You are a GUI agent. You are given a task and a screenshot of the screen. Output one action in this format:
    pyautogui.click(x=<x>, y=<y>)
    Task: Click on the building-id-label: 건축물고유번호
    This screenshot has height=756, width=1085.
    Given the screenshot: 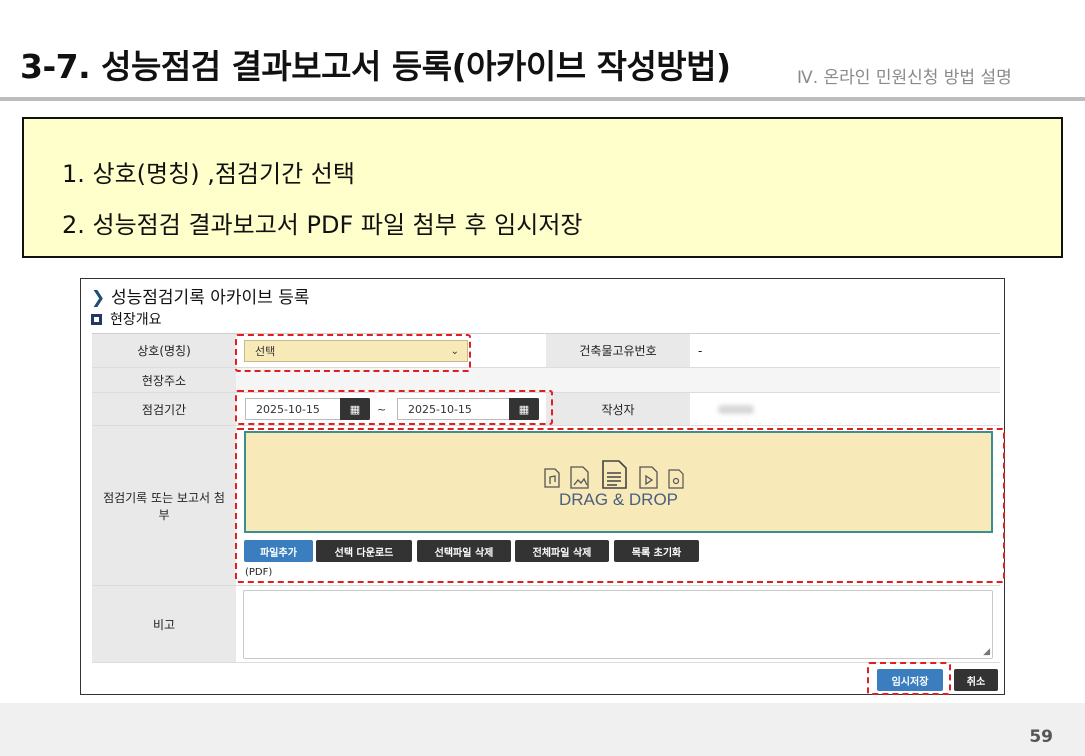 What is the action you would take?
    pyautogui.click(x=618, y=350)
    